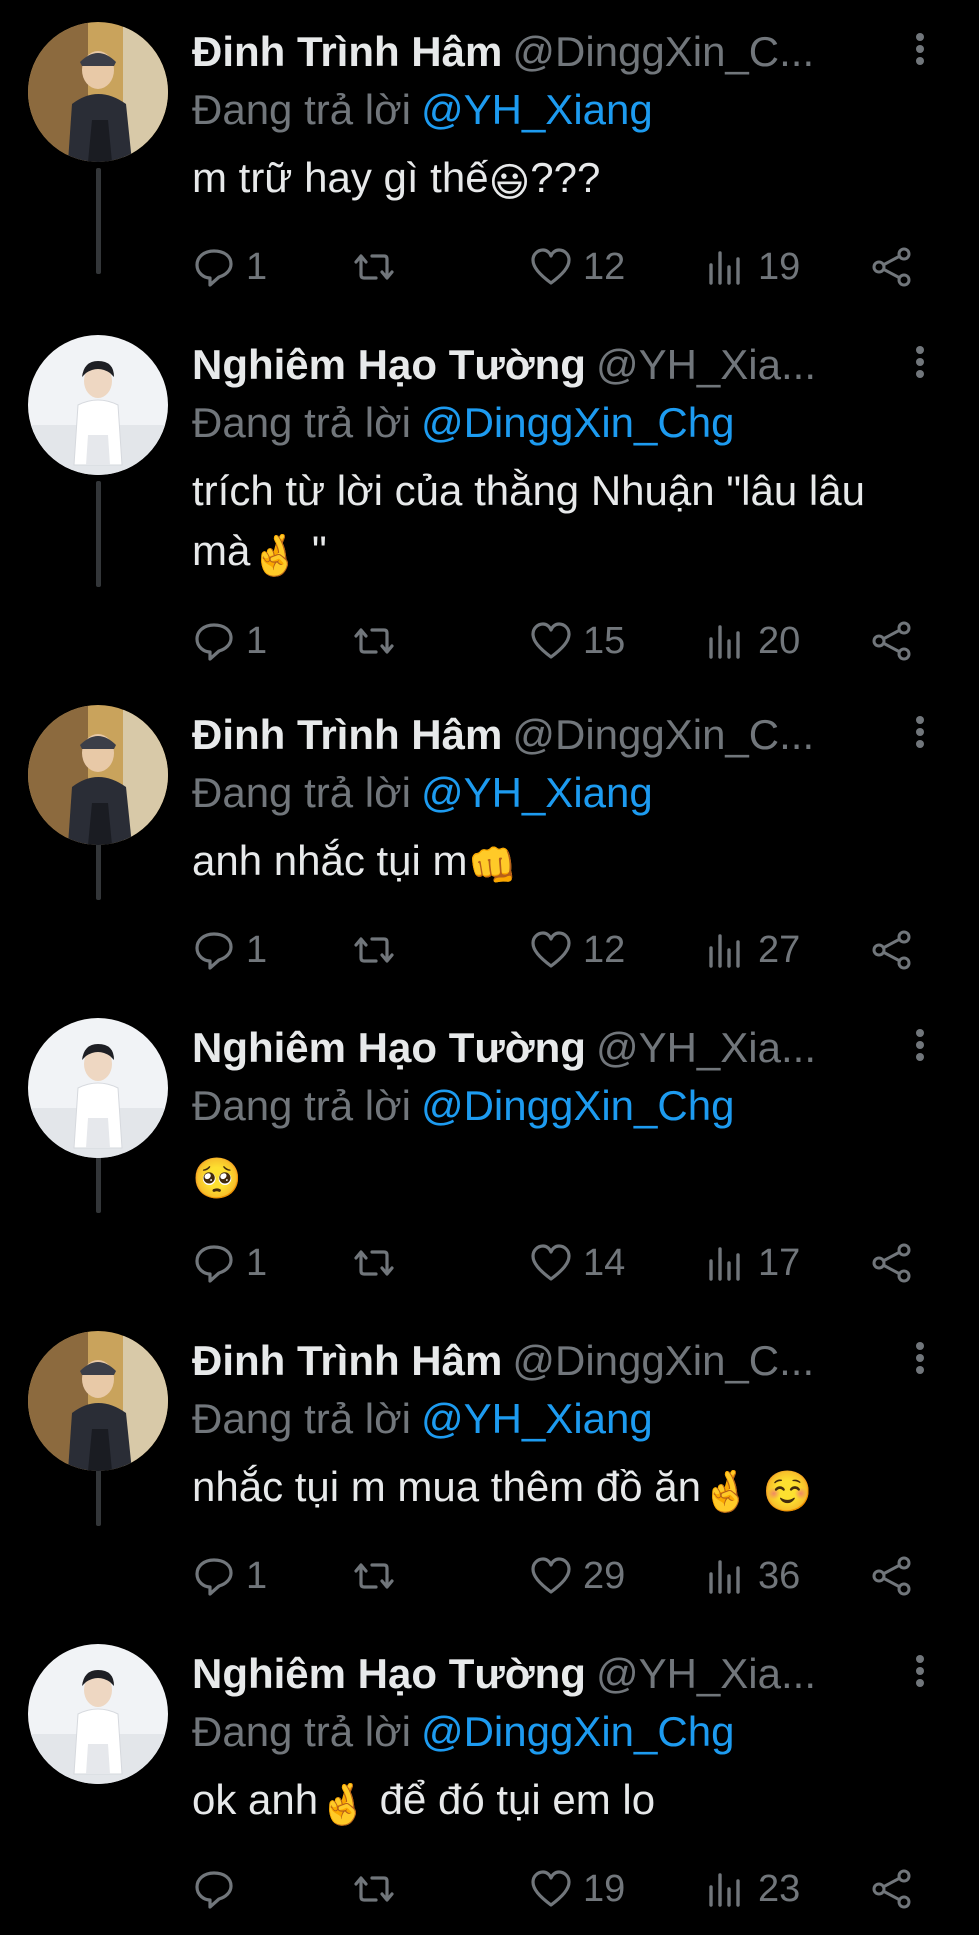 This screenshot has height=1935, width=979. Describe the element at coordinates (577, 1576) in the screenshot. I see `like-button: 29` at that location.